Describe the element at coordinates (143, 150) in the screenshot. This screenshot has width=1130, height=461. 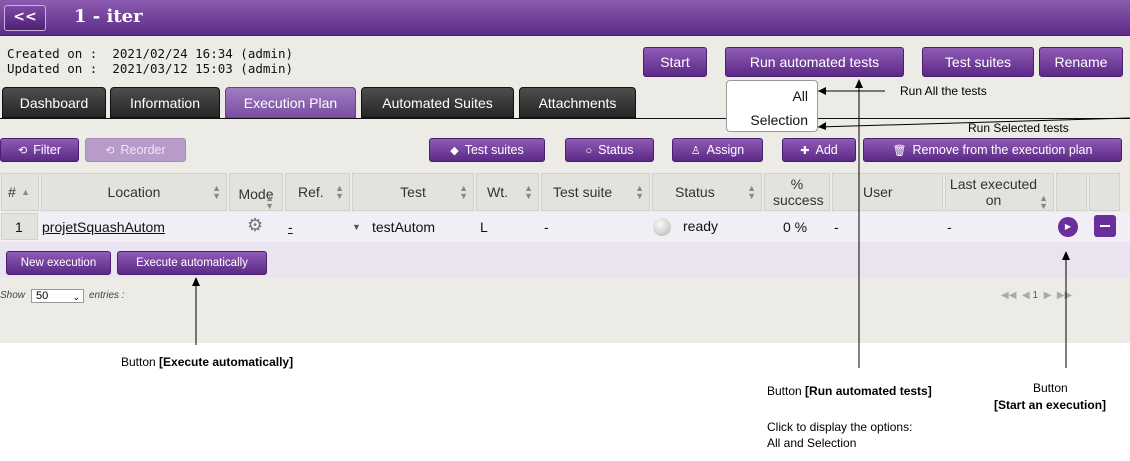
I see `reorder-button-label: Reorder` at that location.